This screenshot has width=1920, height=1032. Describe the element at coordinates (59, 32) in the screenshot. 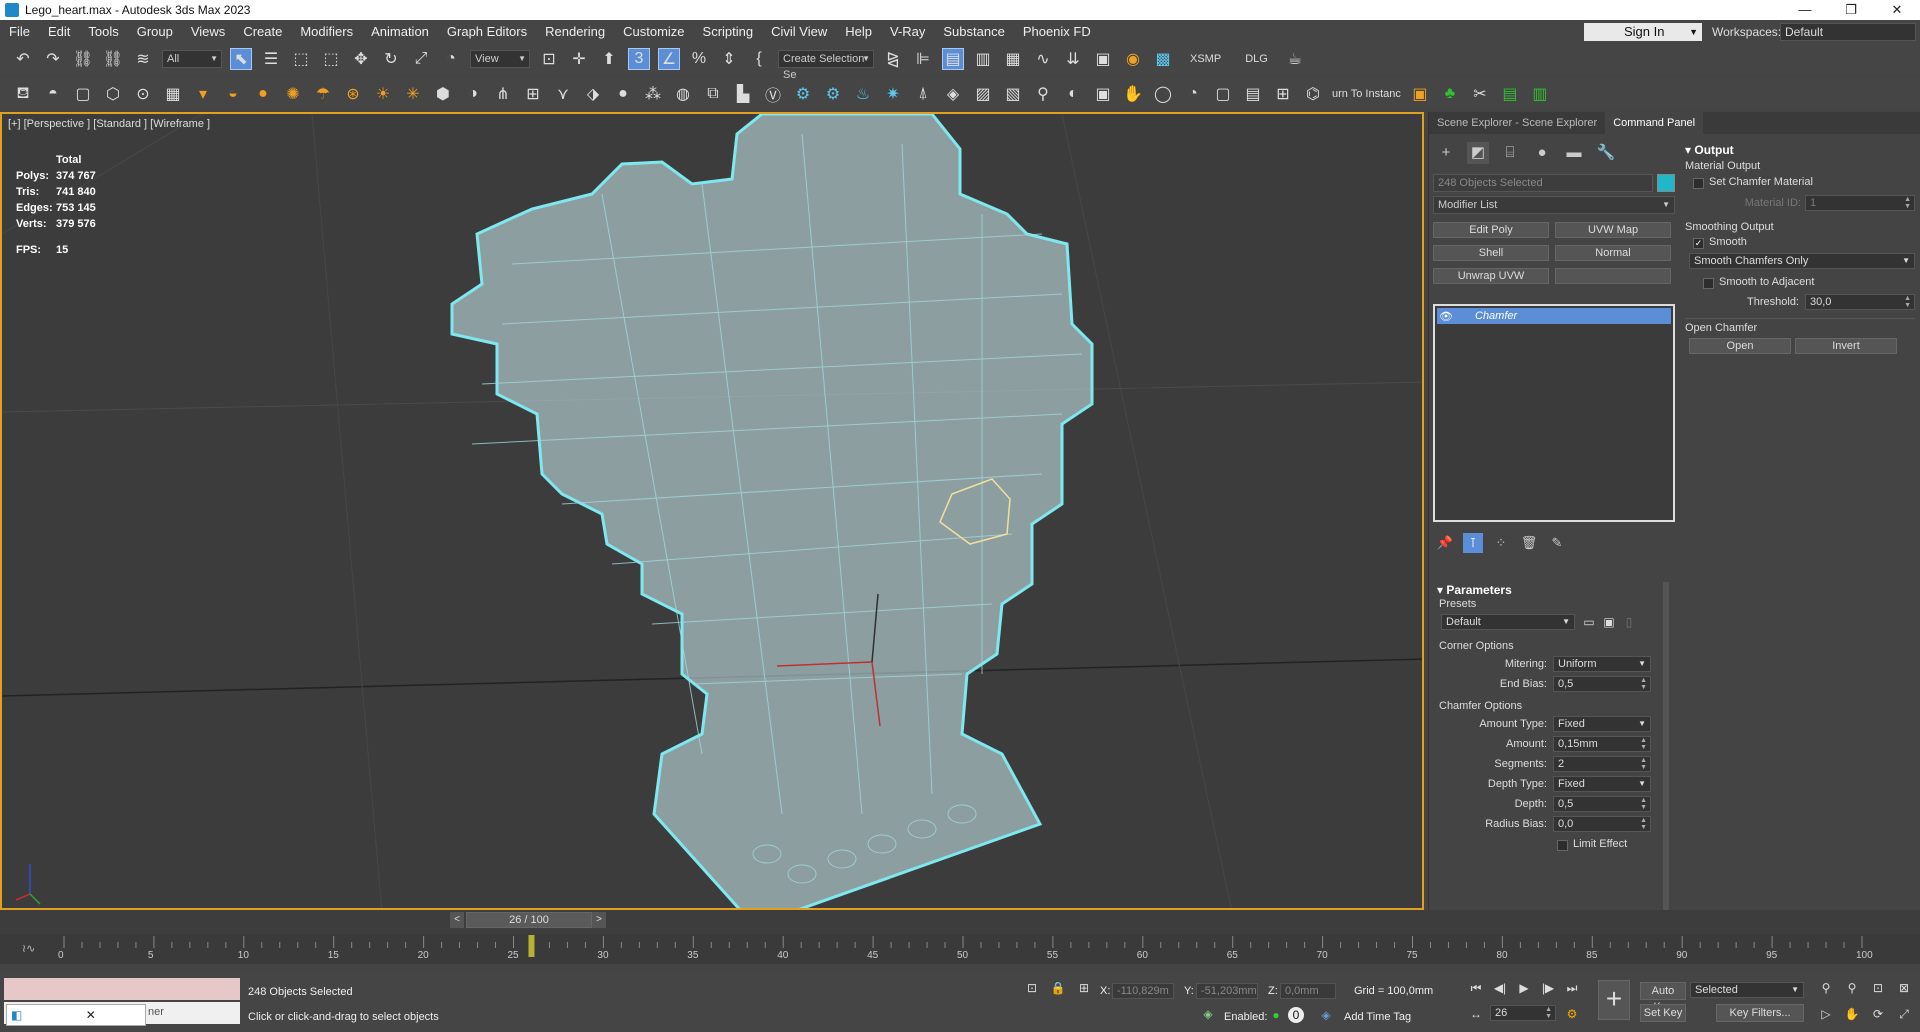

I see `menu-edit: Edit` at that location.